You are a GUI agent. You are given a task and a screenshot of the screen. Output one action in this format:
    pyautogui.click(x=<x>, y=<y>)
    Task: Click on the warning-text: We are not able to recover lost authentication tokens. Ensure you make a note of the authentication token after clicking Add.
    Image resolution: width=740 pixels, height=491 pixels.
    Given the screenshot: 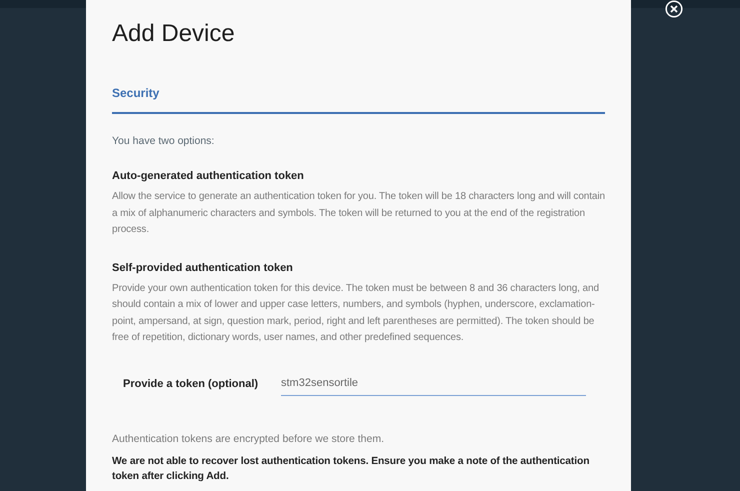 What is the action you would take?
    pyautogui.click(x=351, y=469)
    